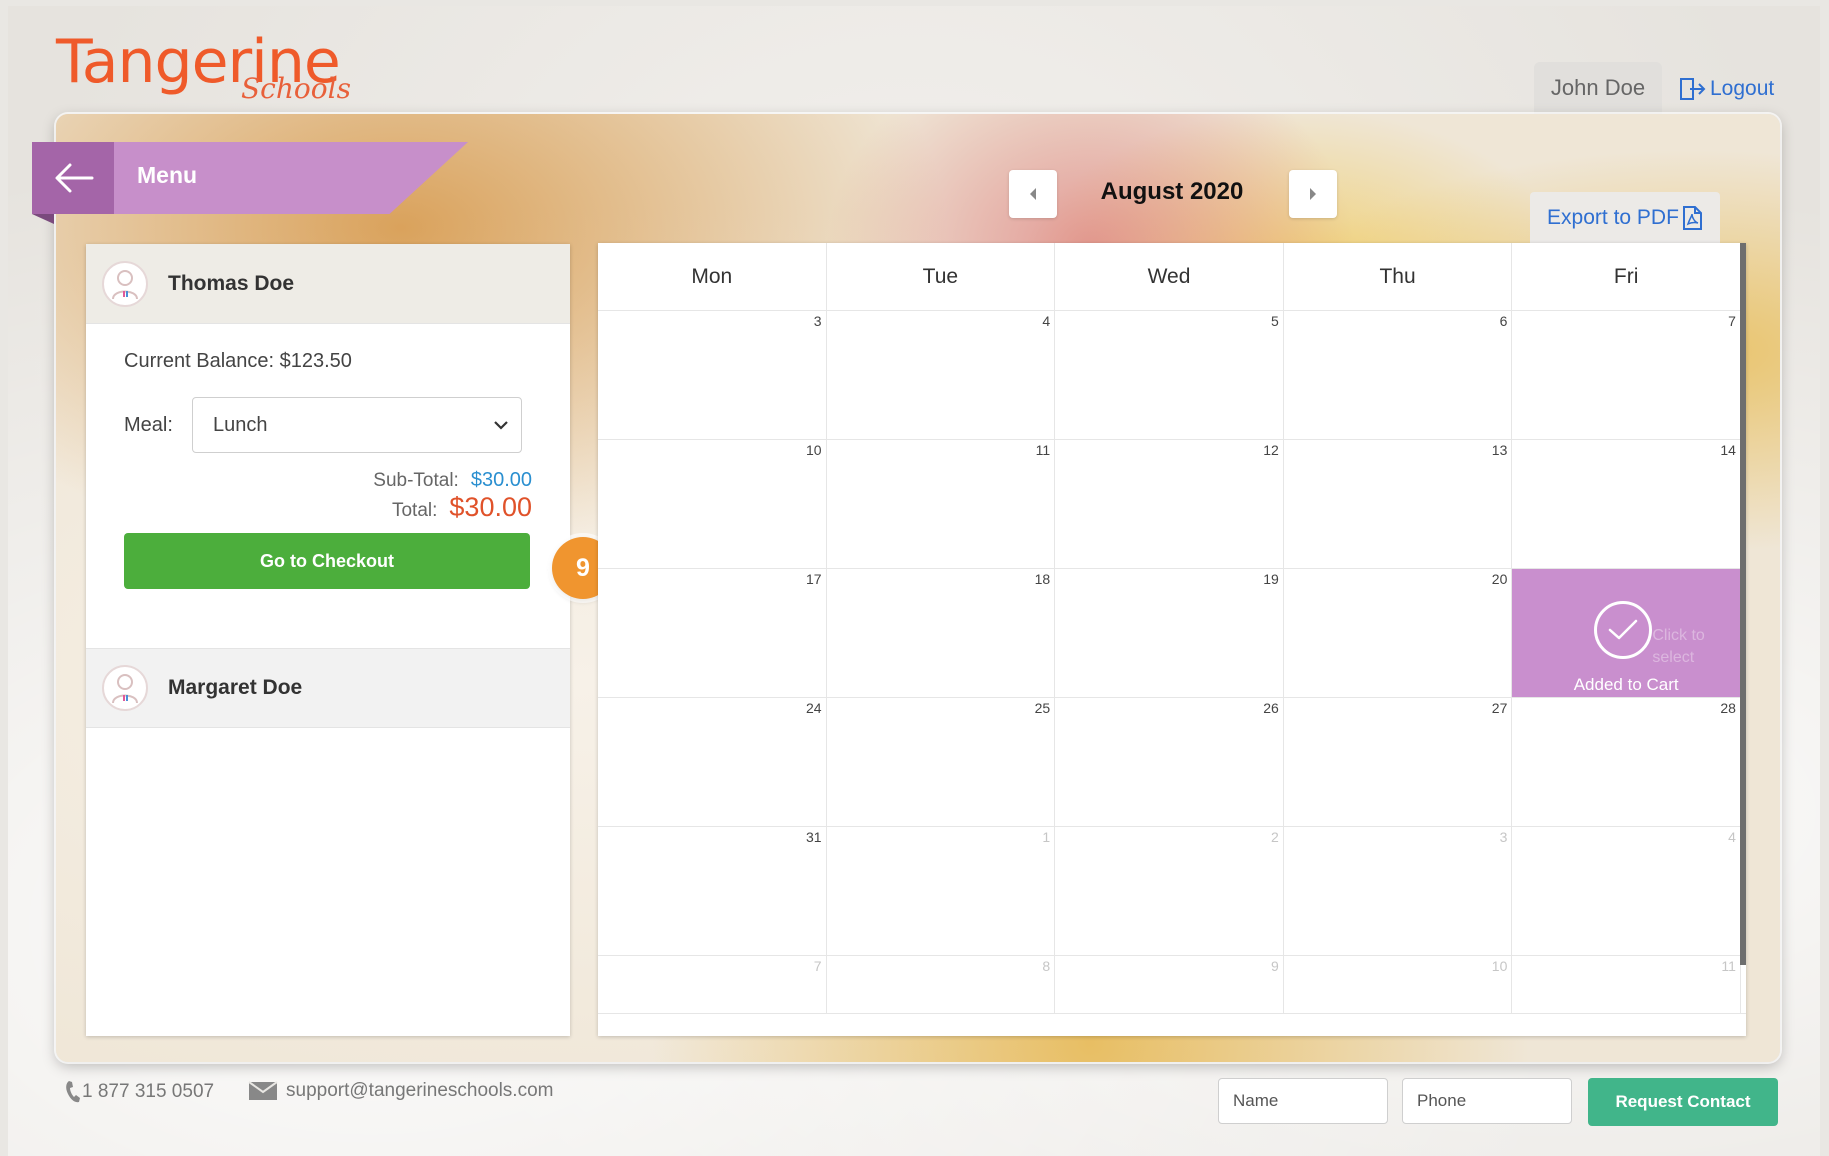 The image size is (1829, 1156). What do you see at coordinates (817, 321) in the screenshot?
I see `day-number: 3` at bounding box center [817, 321].